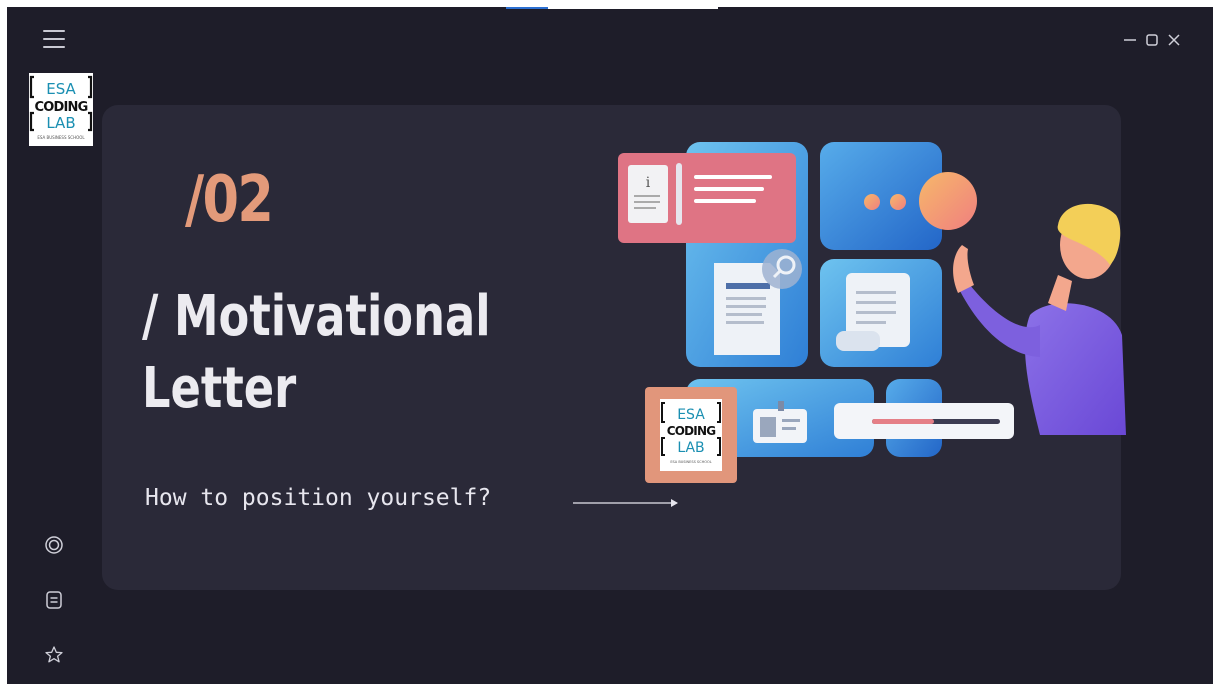  Describe the element at coordinates (948, 201) in the screenshot. I see `orange-circle` at that location.